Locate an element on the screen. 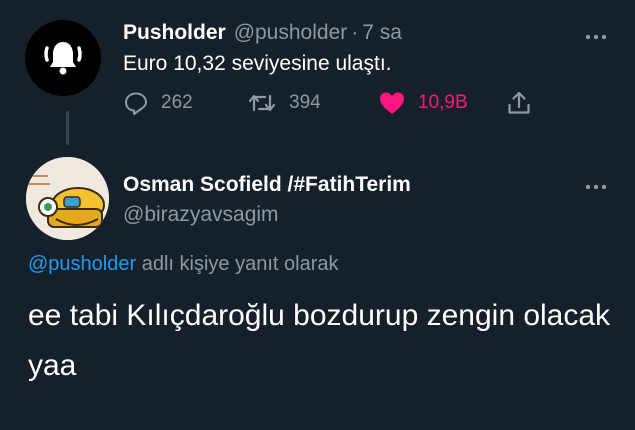  reply-author-name: Osman Scofield /#FatihTerim is located at coordinates (267, 185).